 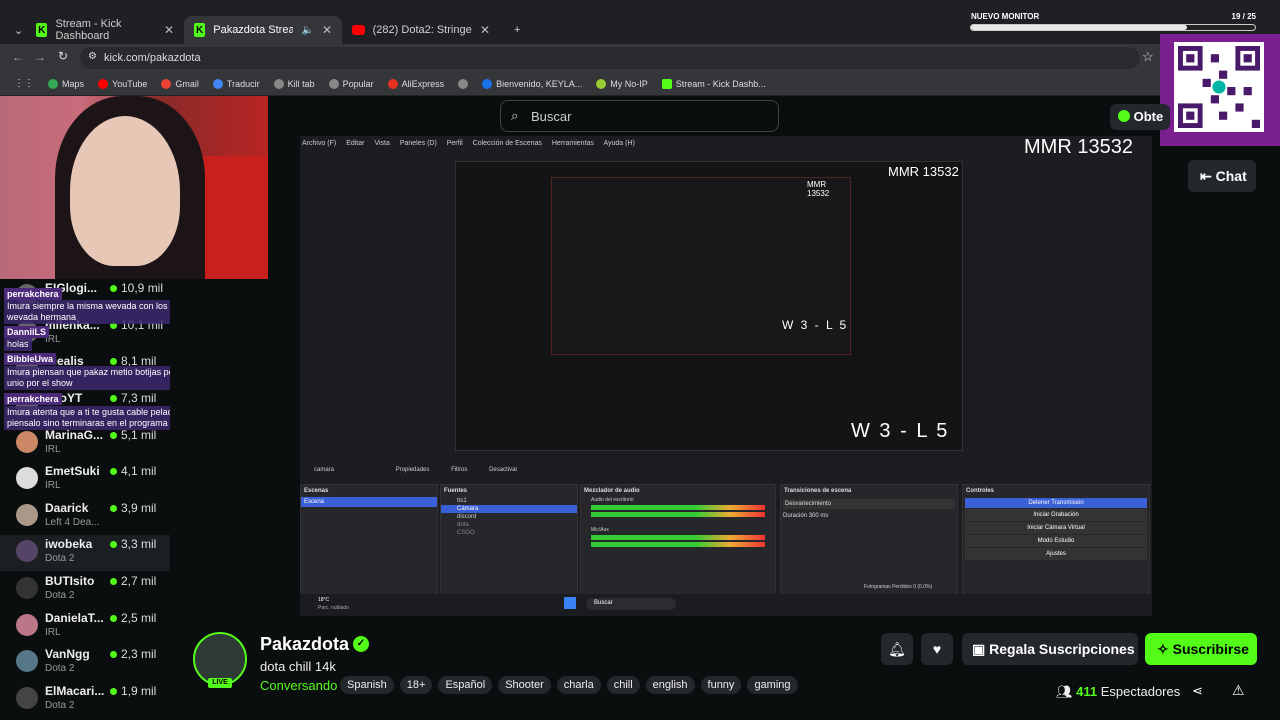 I want to click on obs-menu-item: Herramientas, so click(x=572, y=143).